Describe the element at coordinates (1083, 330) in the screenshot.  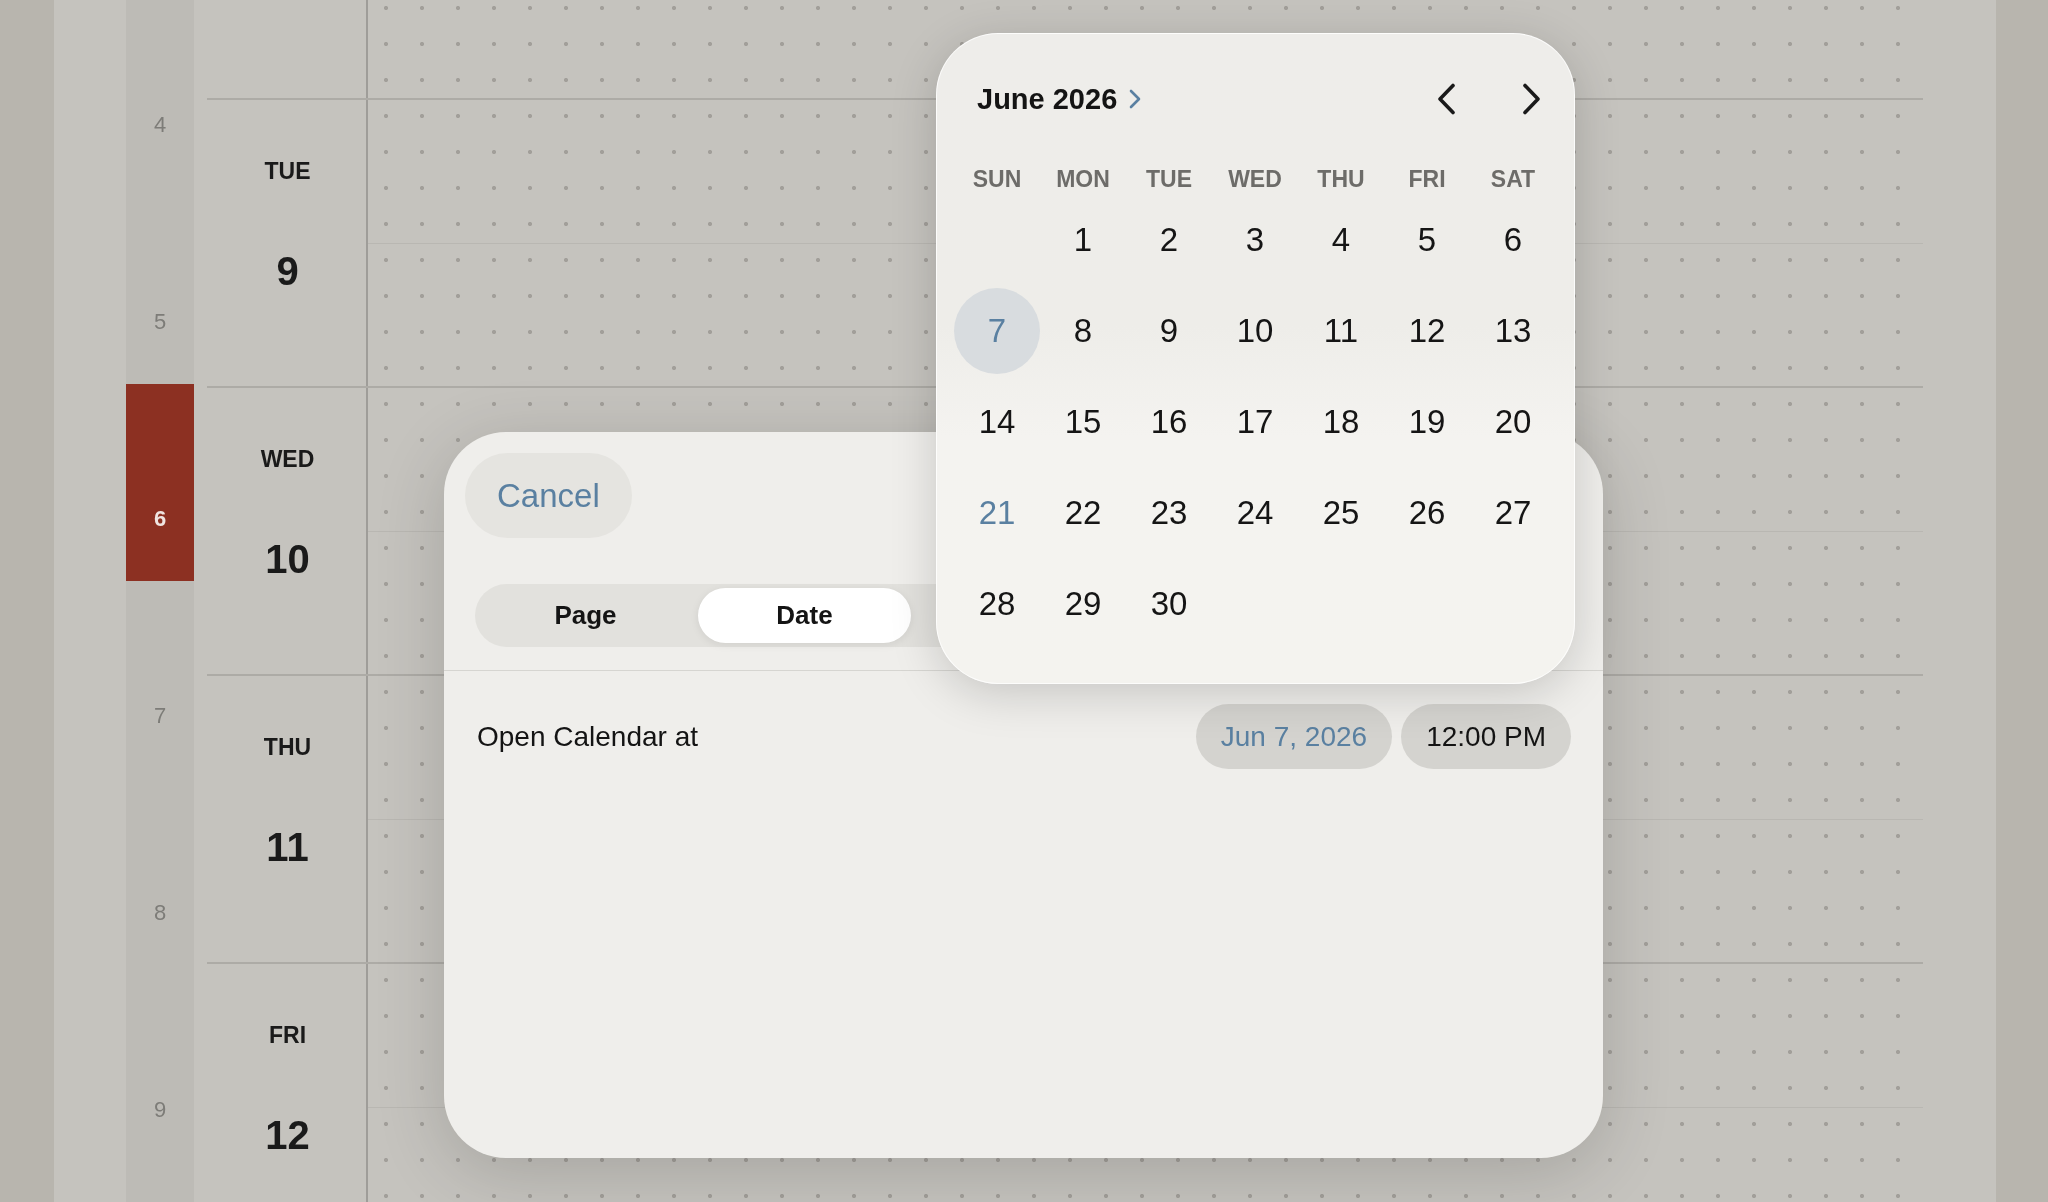
I see `calendar-day: 8` at that location.